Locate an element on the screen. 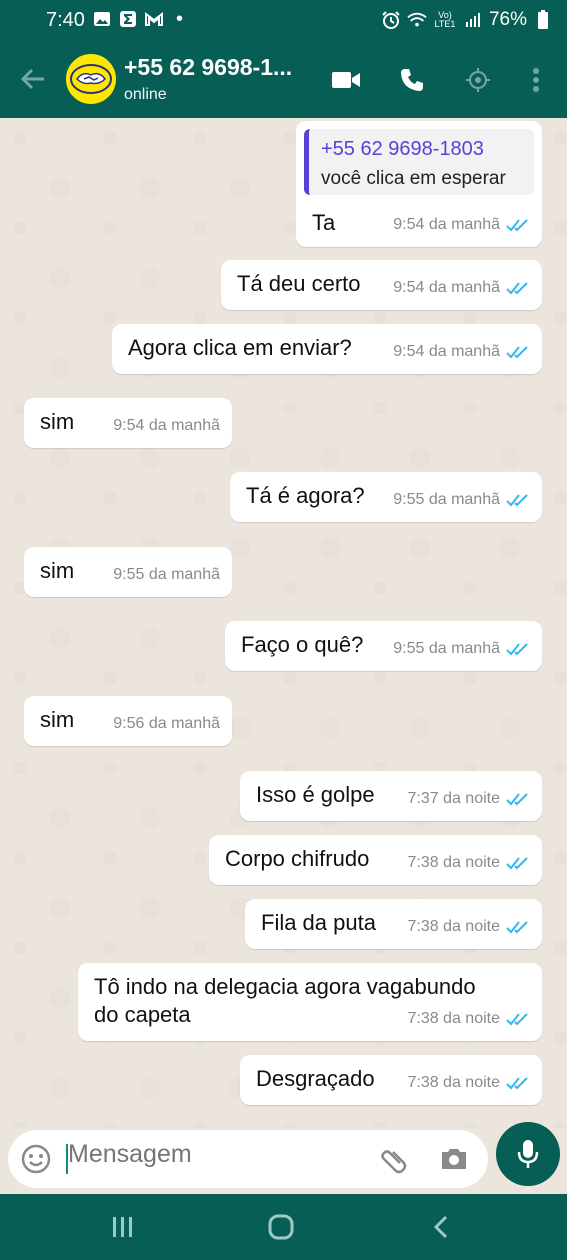 The height and width of the screenshot is (1260, 567). message-input-container is located at coordinates (248, 1159).